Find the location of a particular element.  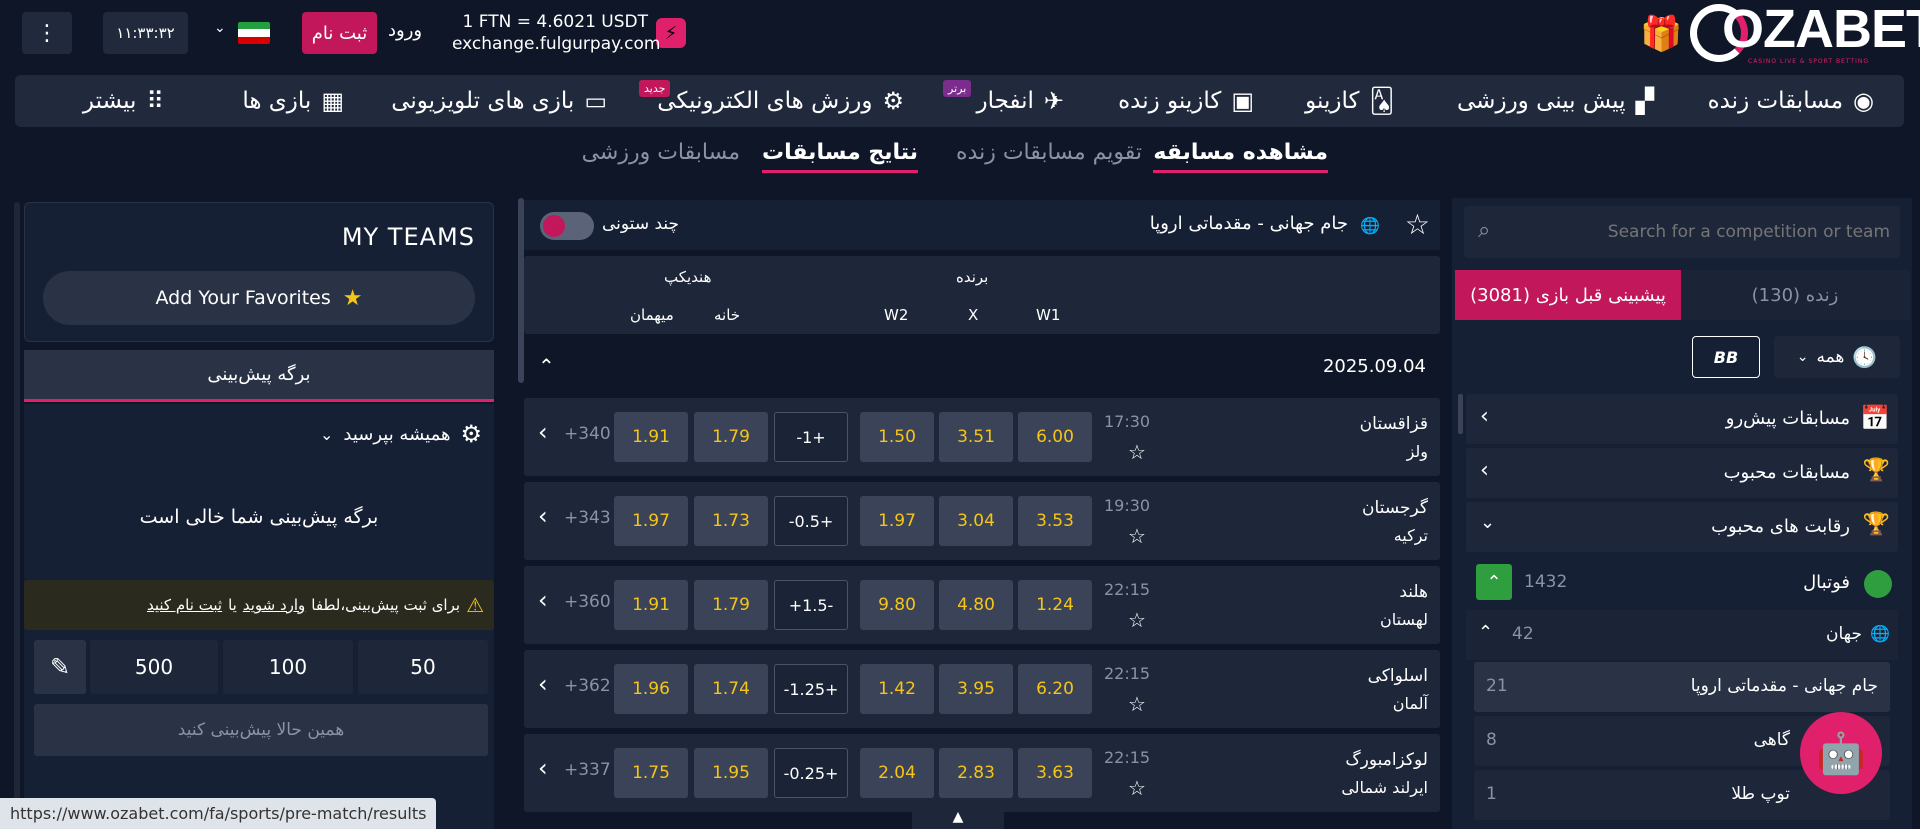

add-favorites-button: Add Your Favorites ★ is located at coordinates (259, 298).